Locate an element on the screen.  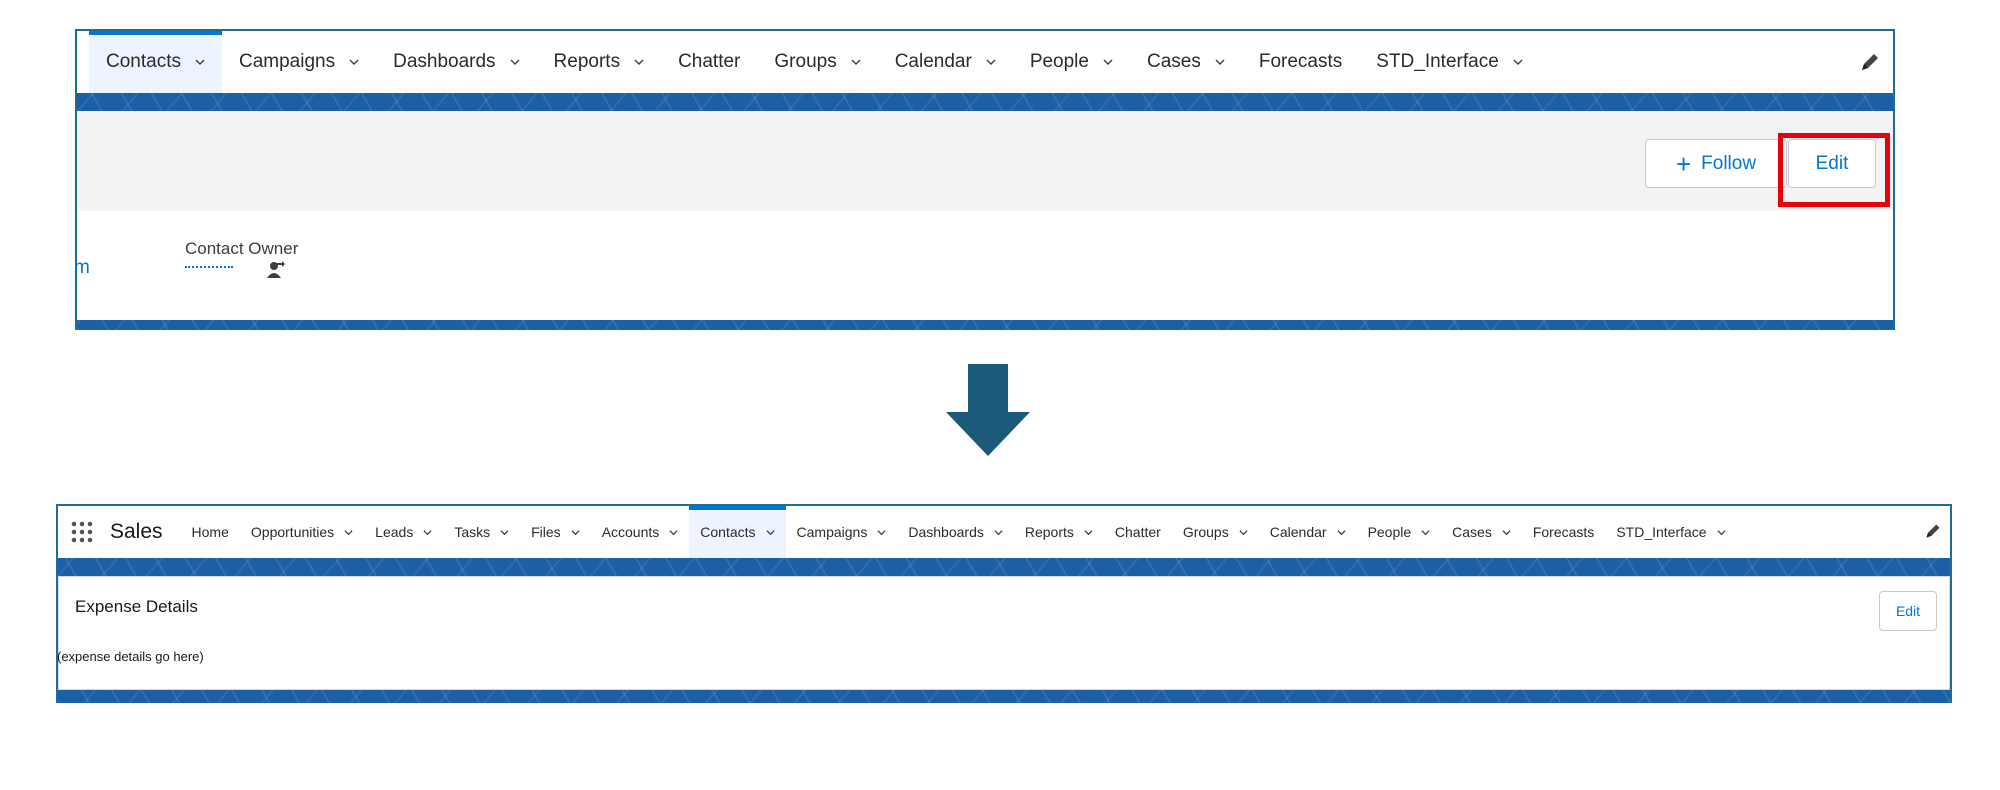
tab-accounts: Accounts is located at coordinates (640, 532).